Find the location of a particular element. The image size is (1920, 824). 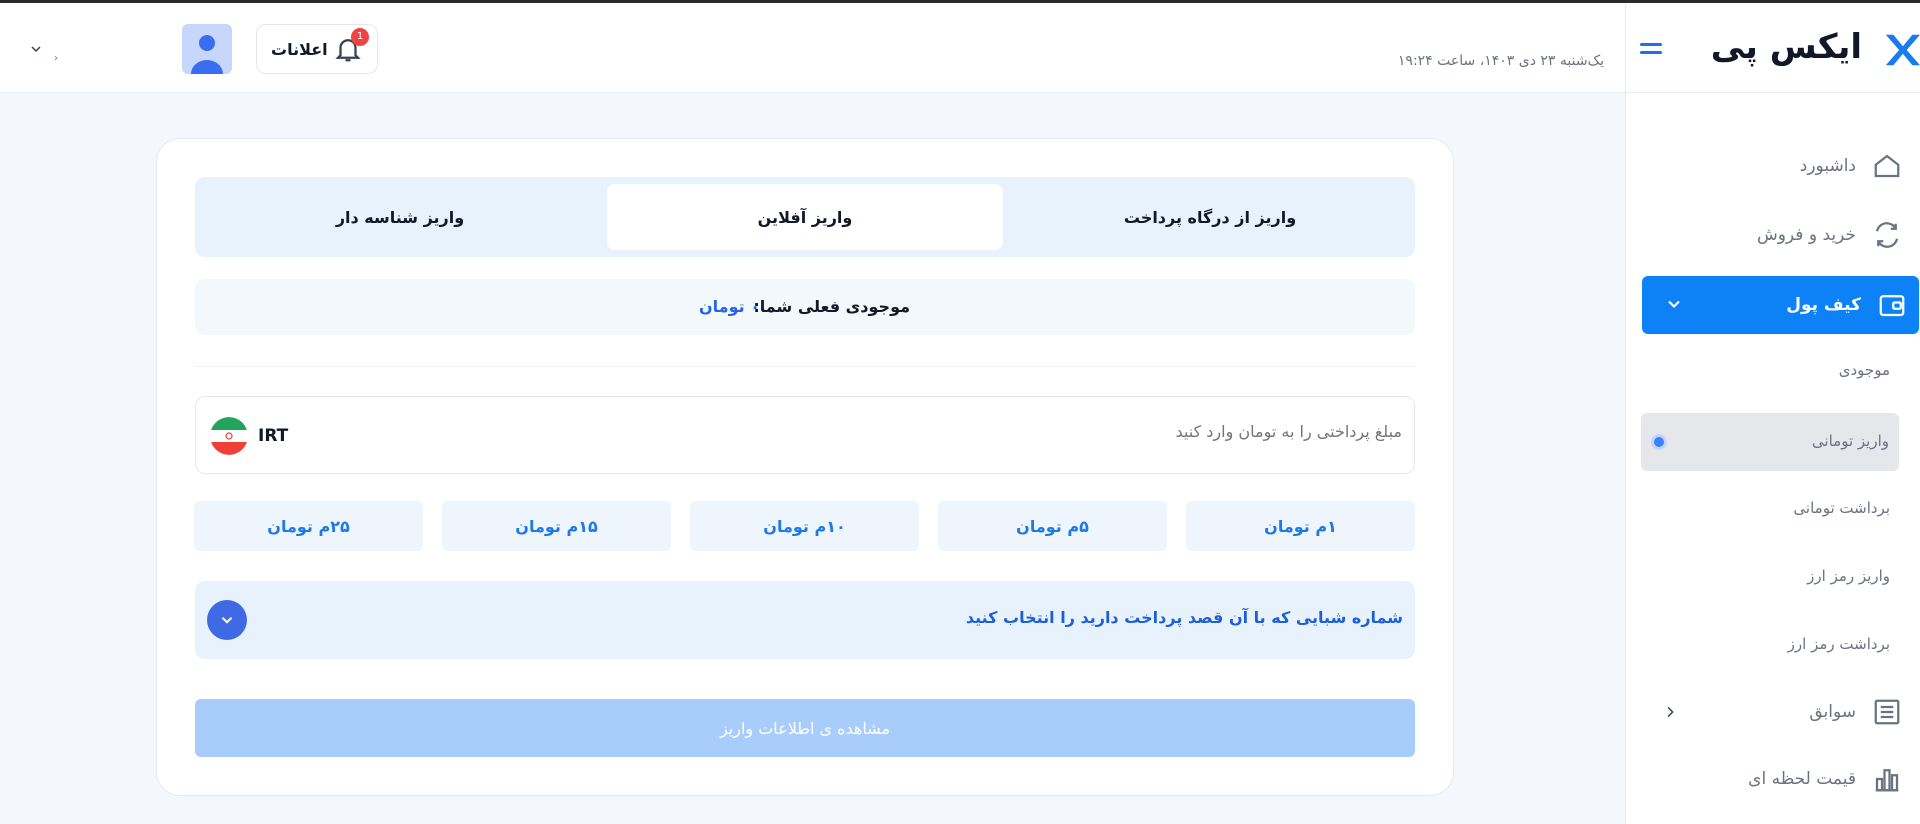

balance-value: ۰ تومان is located at coordinates (729, 306).